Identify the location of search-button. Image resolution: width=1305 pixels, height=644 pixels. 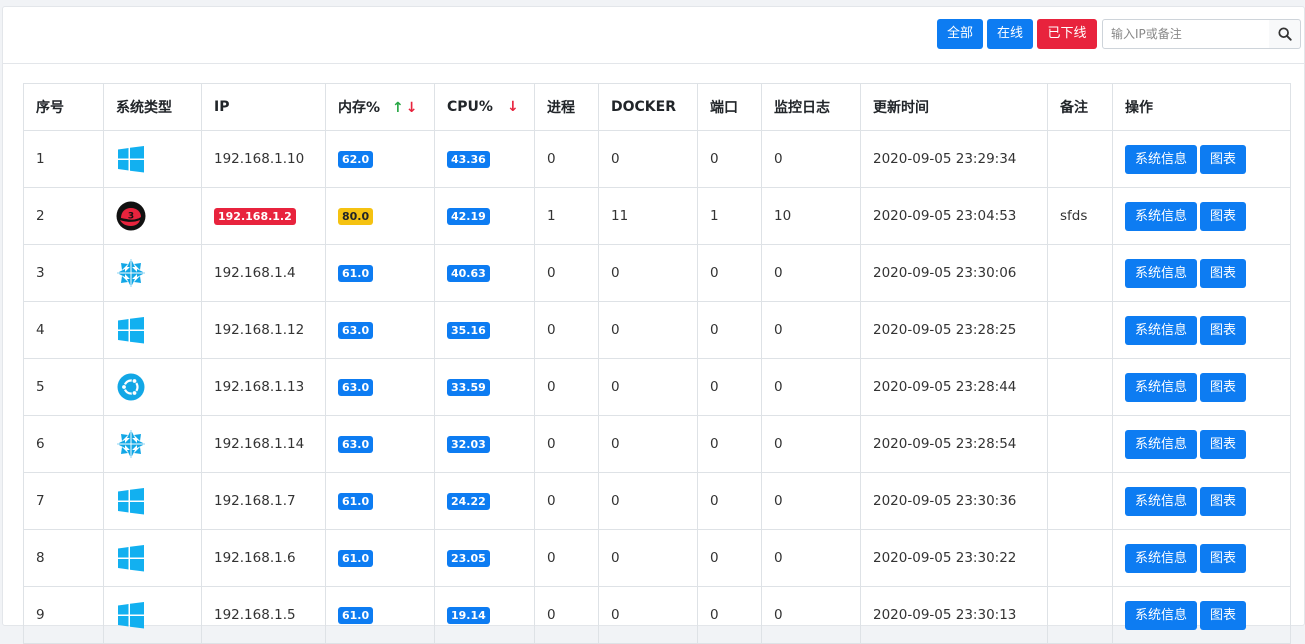
(1285, 34).